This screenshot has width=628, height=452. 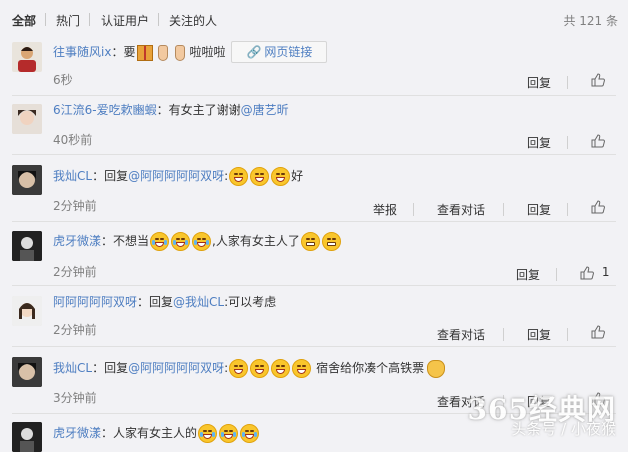 I want to click on comment-filter-tabs: 全部 热门 认证用户 关注的人 共 121 条, so click(x=314, y=19).